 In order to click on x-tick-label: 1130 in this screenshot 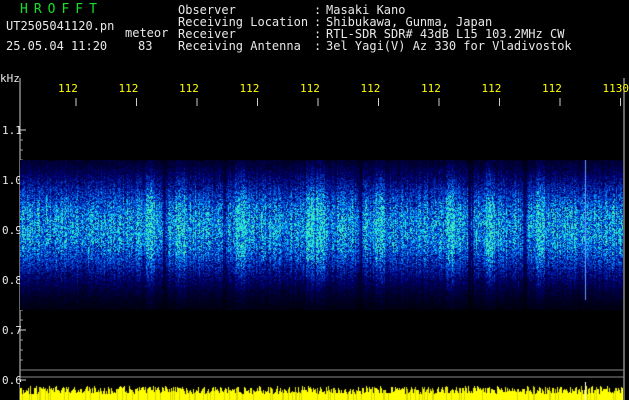, I will do `click(616, 88)`.